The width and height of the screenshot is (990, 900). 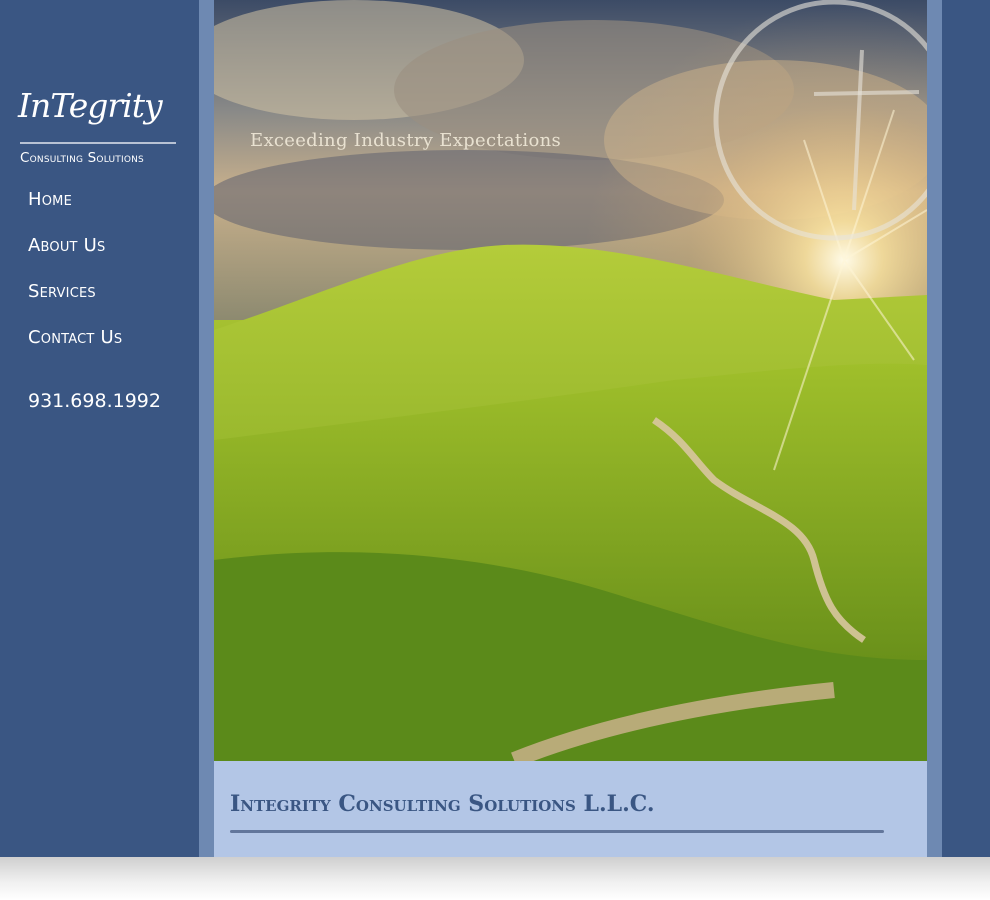 I want to click on nav-about-us: About Us, so click(x=75, y=255).